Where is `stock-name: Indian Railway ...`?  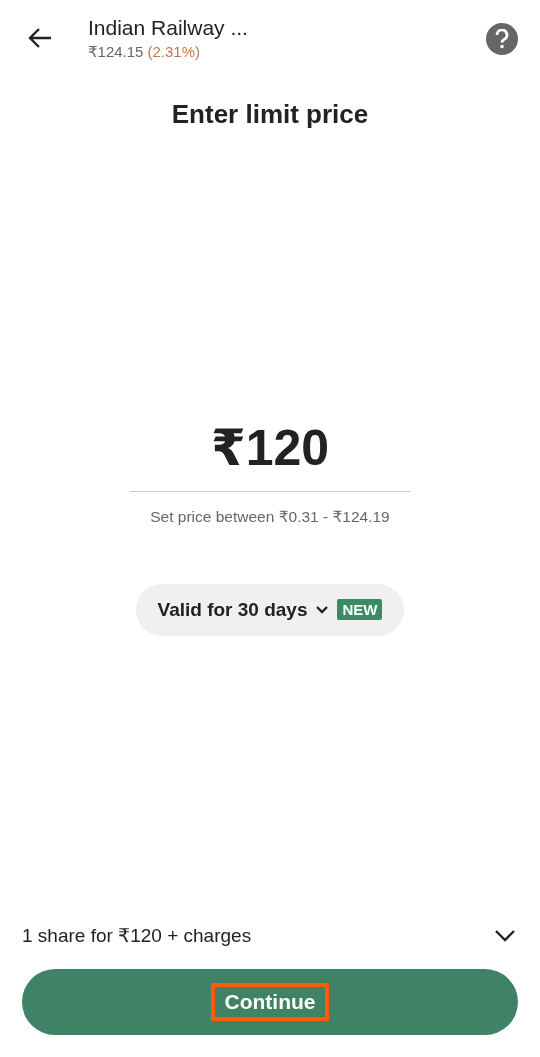 stock-name: Indian Railway ... is located at coordinates (168, 28).